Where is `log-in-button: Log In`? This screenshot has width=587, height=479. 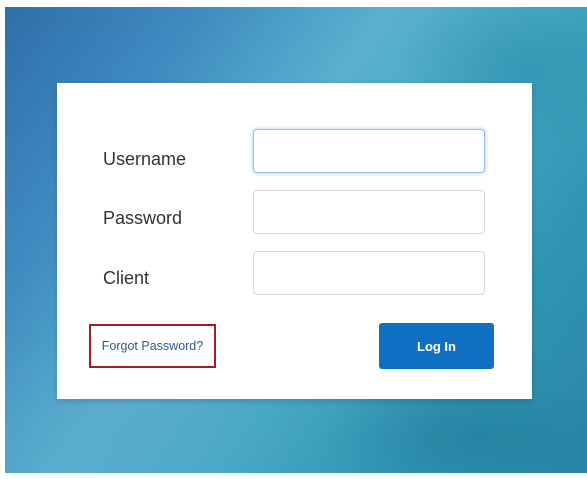 log-in-button: Log In is located at coordinates (436, 346).